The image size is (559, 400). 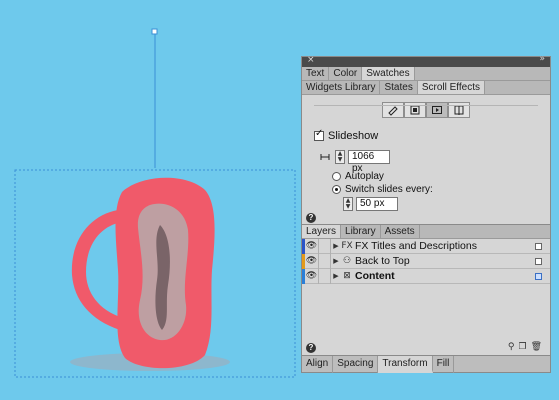 I want to click on switch-stepper: ▲ ▼, so click(x=348, y=204).